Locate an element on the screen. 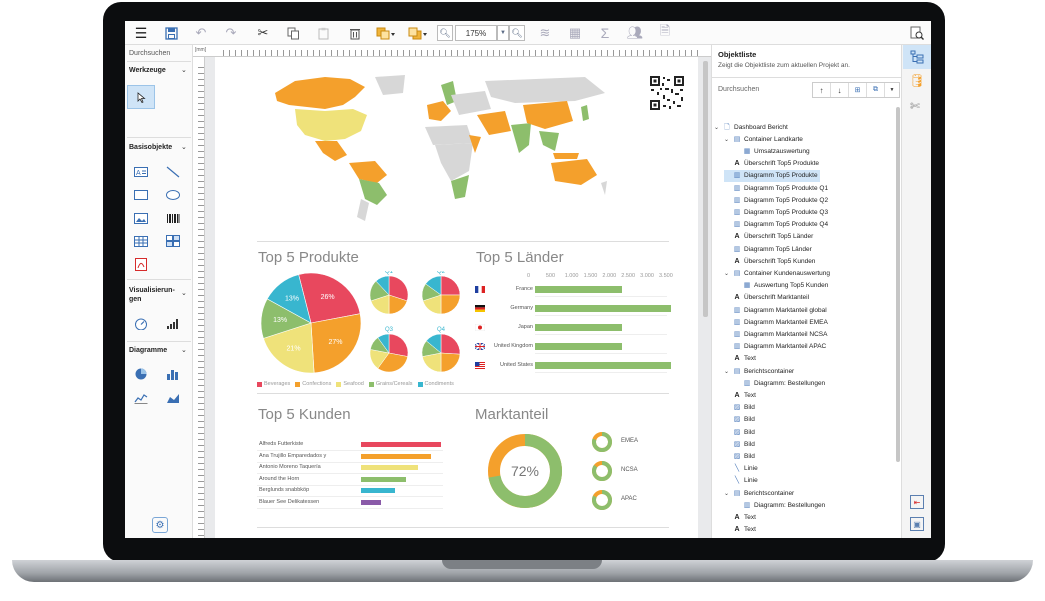 This screenshot has width=1045, height=601. tree-node: ⌄ 🗋 Dashboard Bericht is located at coordinates (752, 127).